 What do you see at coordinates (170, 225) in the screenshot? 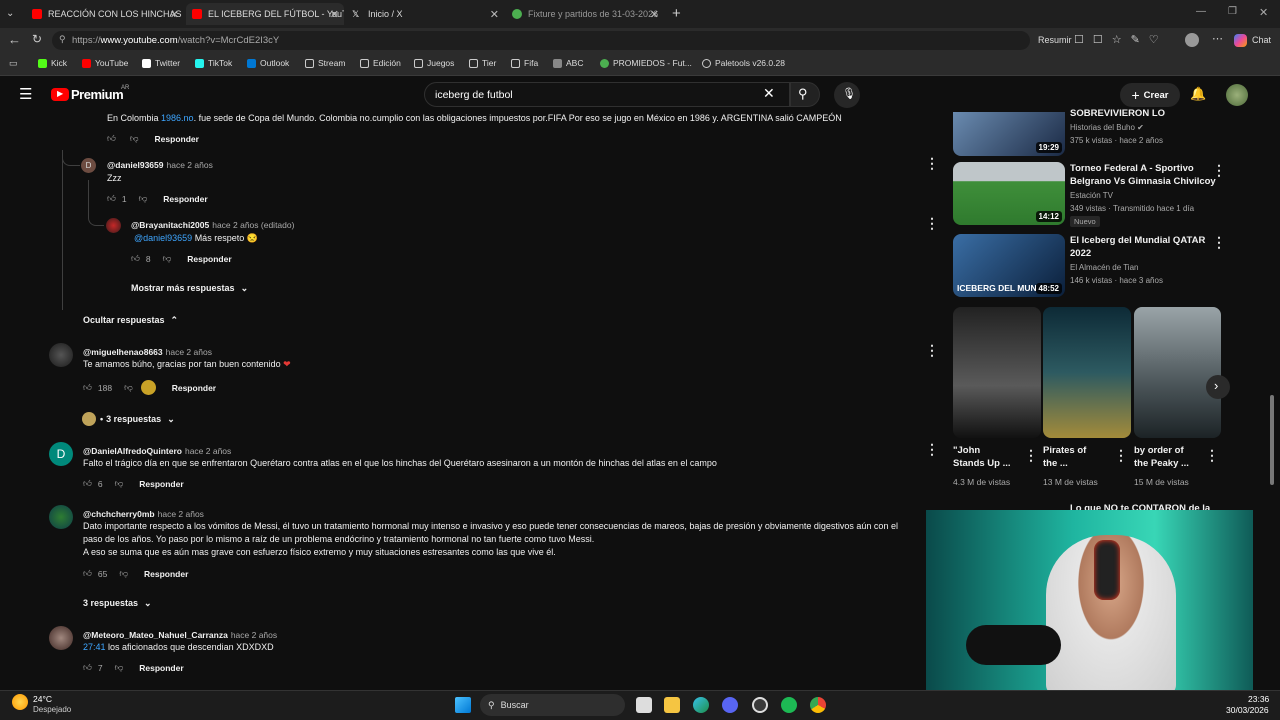
I see `reply-author: @Brayanitachi2005` at bounding box center [170, 225].